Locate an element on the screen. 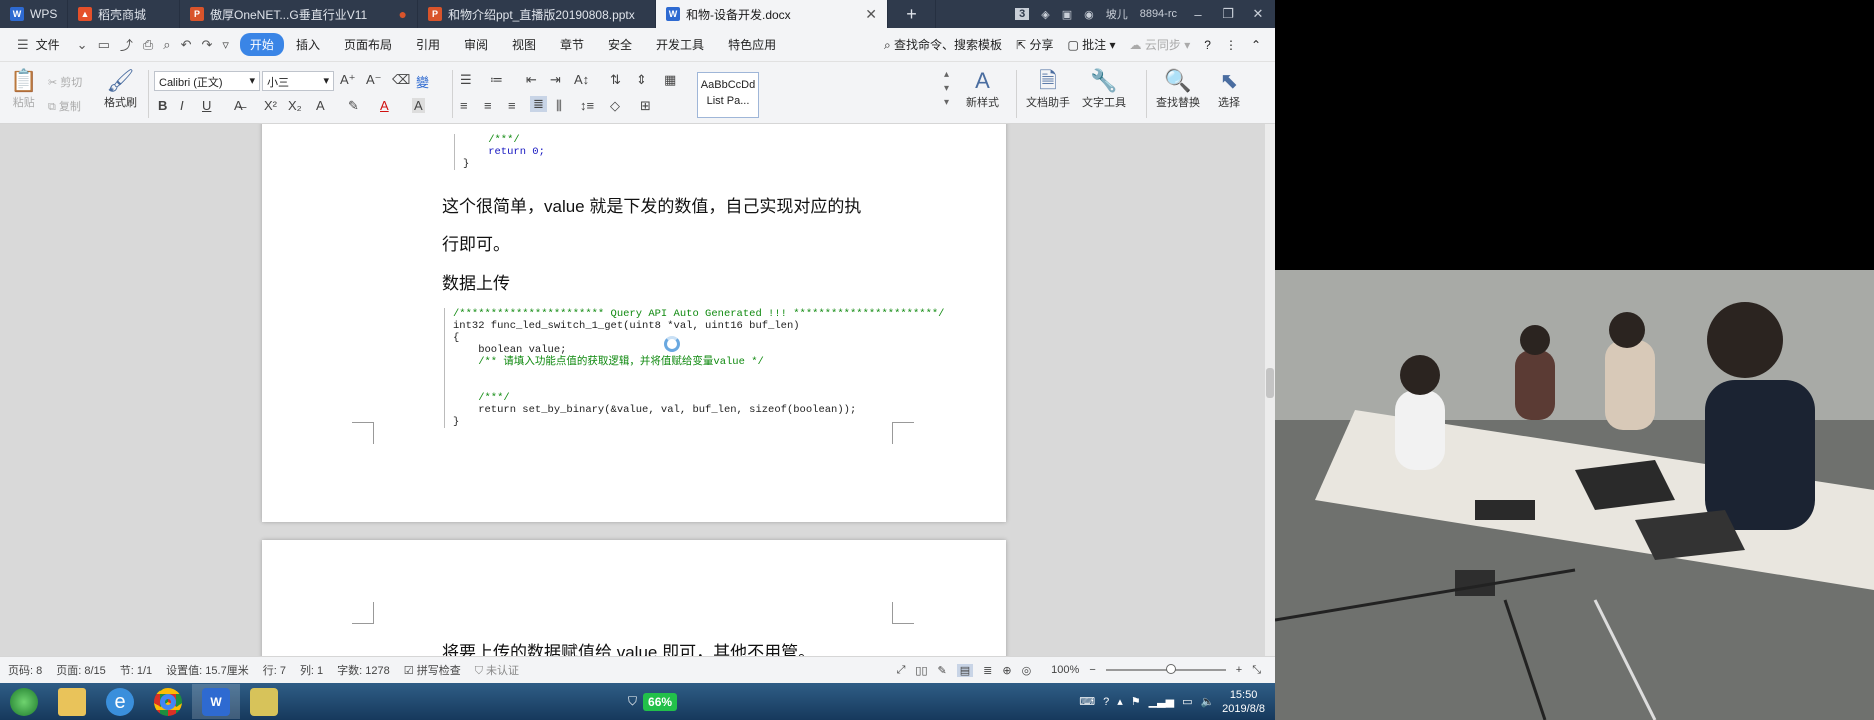 The width and height of the screenshot is (1874, 720). clear-format-icon: ⌫ is located at coordinates (401, 80).